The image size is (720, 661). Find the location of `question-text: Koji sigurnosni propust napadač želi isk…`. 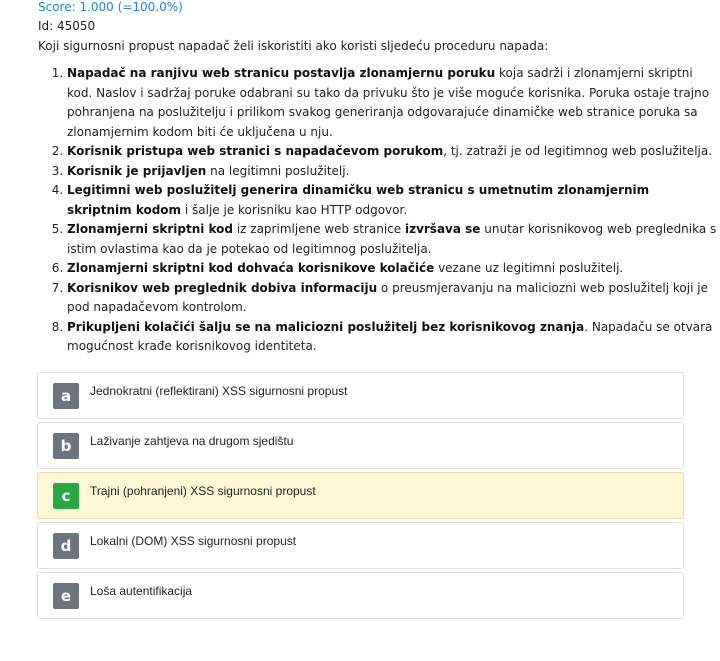

question-text: Koji sigurnosni propust napadač želi isk… is located at coordinates (293, 46).